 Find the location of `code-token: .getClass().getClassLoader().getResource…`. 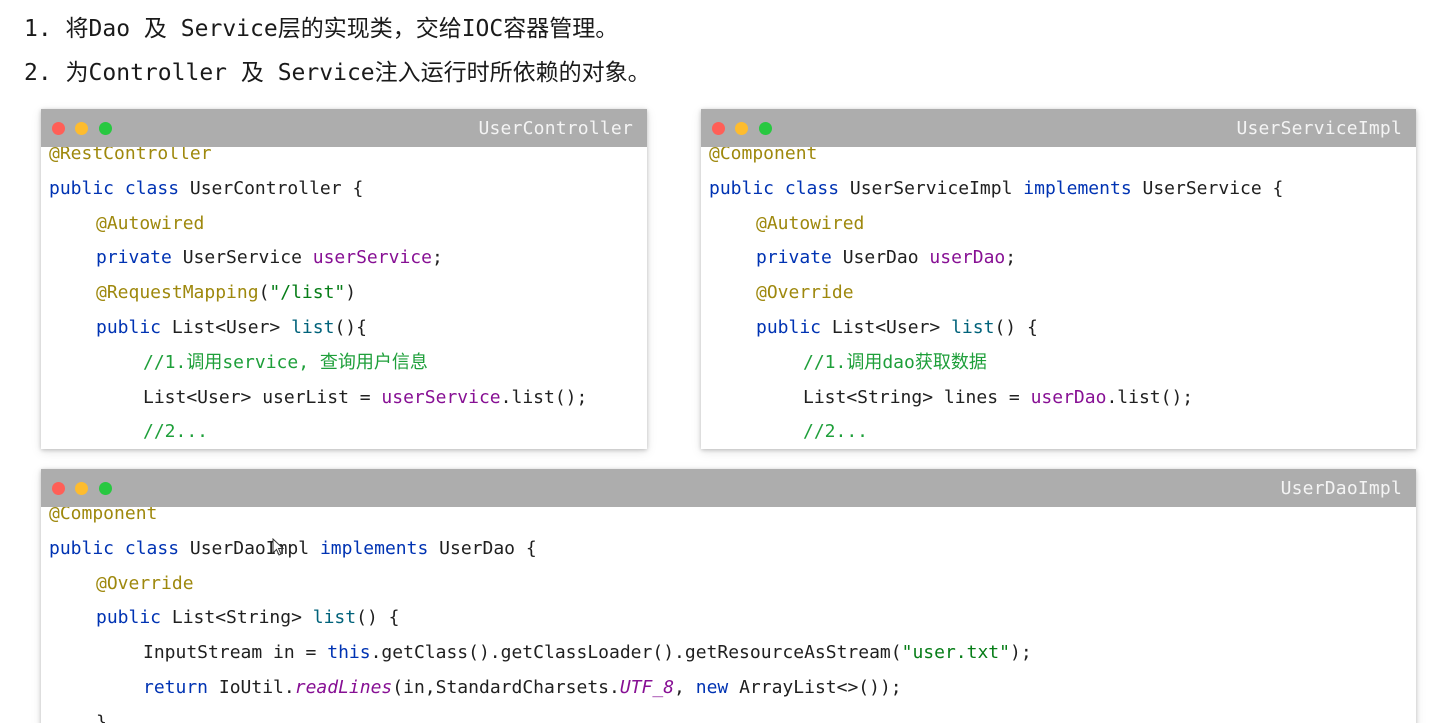

code-token: .getClass().getClassLoader().getResource… is located at coordinates (636, 653).